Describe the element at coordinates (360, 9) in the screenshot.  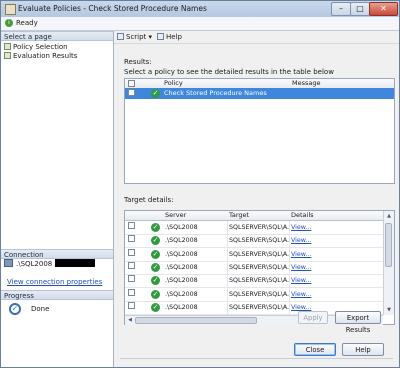
I see `maximize-button: □` at that location.